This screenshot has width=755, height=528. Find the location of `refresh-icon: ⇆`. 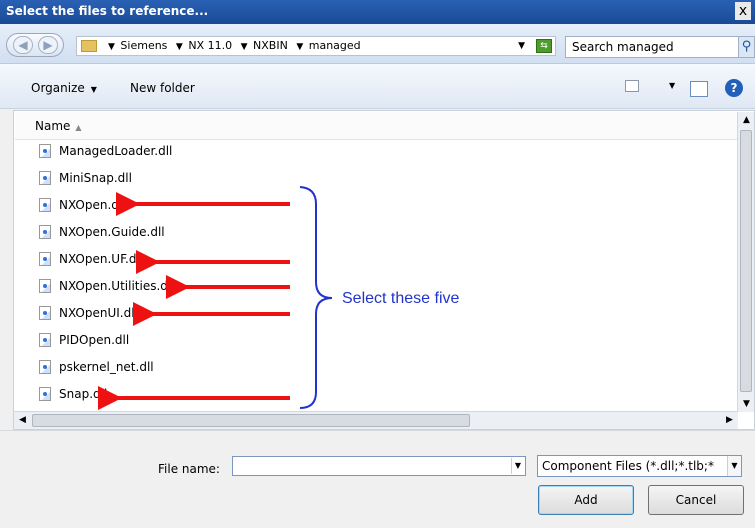

refresh-icon: ⇆ is located at coordinates (544, 46).